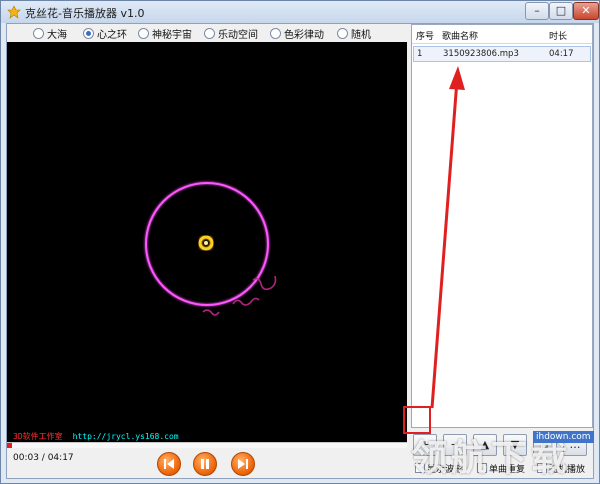  I want to click on header-duration: 时长, so click(558, 35).